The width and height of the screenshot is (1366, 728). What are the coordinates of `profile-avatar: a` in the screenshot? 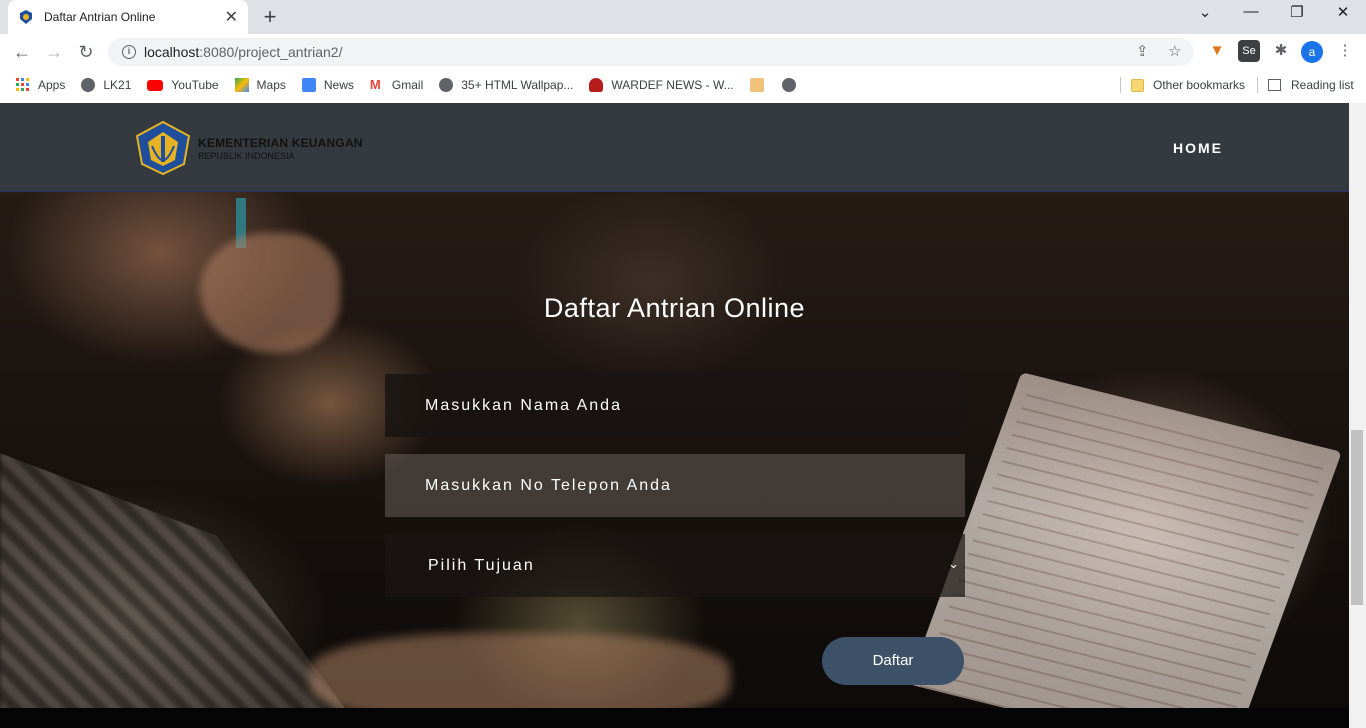 It's located at (1312, 52).